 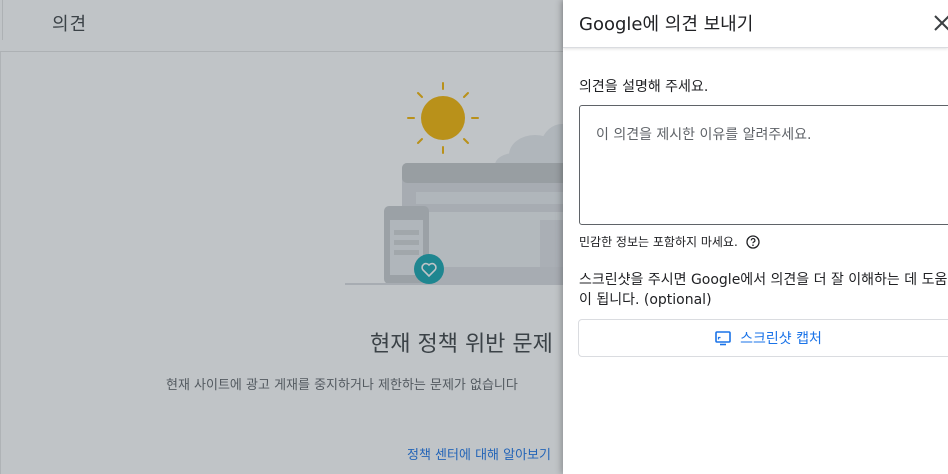 I want to click on panel-title: Google에 의견 보내기, so click(x=666, y=24).